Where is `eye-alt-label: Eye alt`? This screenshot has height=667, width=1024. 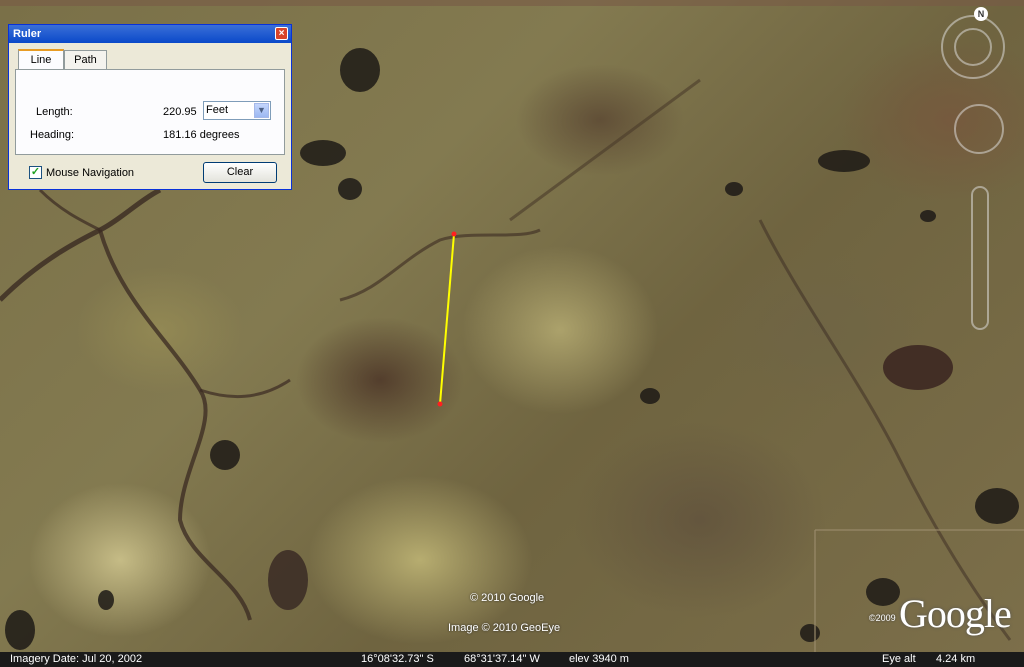
eye-alt-label: Eye alt is located at coordinates (899, 659).